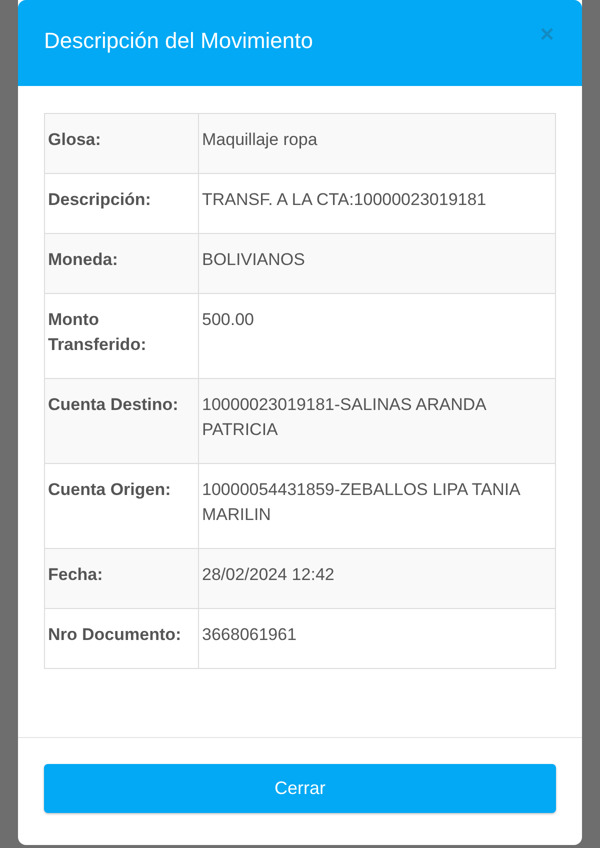  I want to click on table-cell: Maquillaje ropa, so click(377, 144).